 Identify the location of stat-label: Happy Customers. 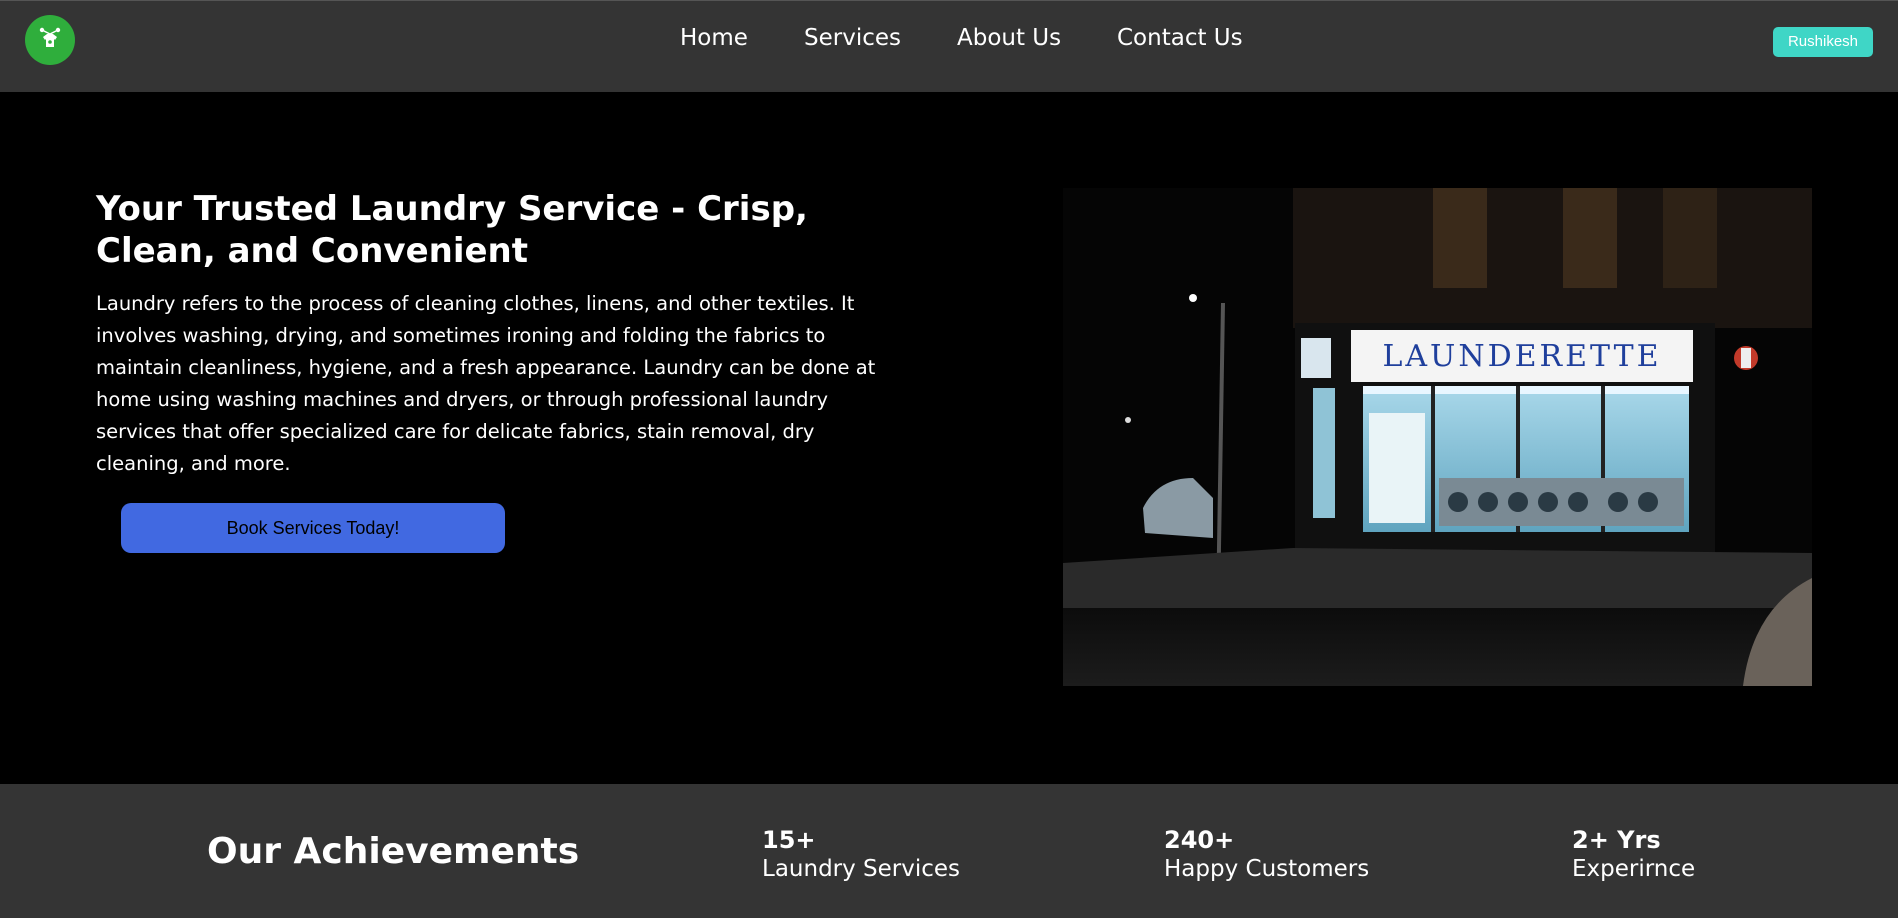
(1267, 869).